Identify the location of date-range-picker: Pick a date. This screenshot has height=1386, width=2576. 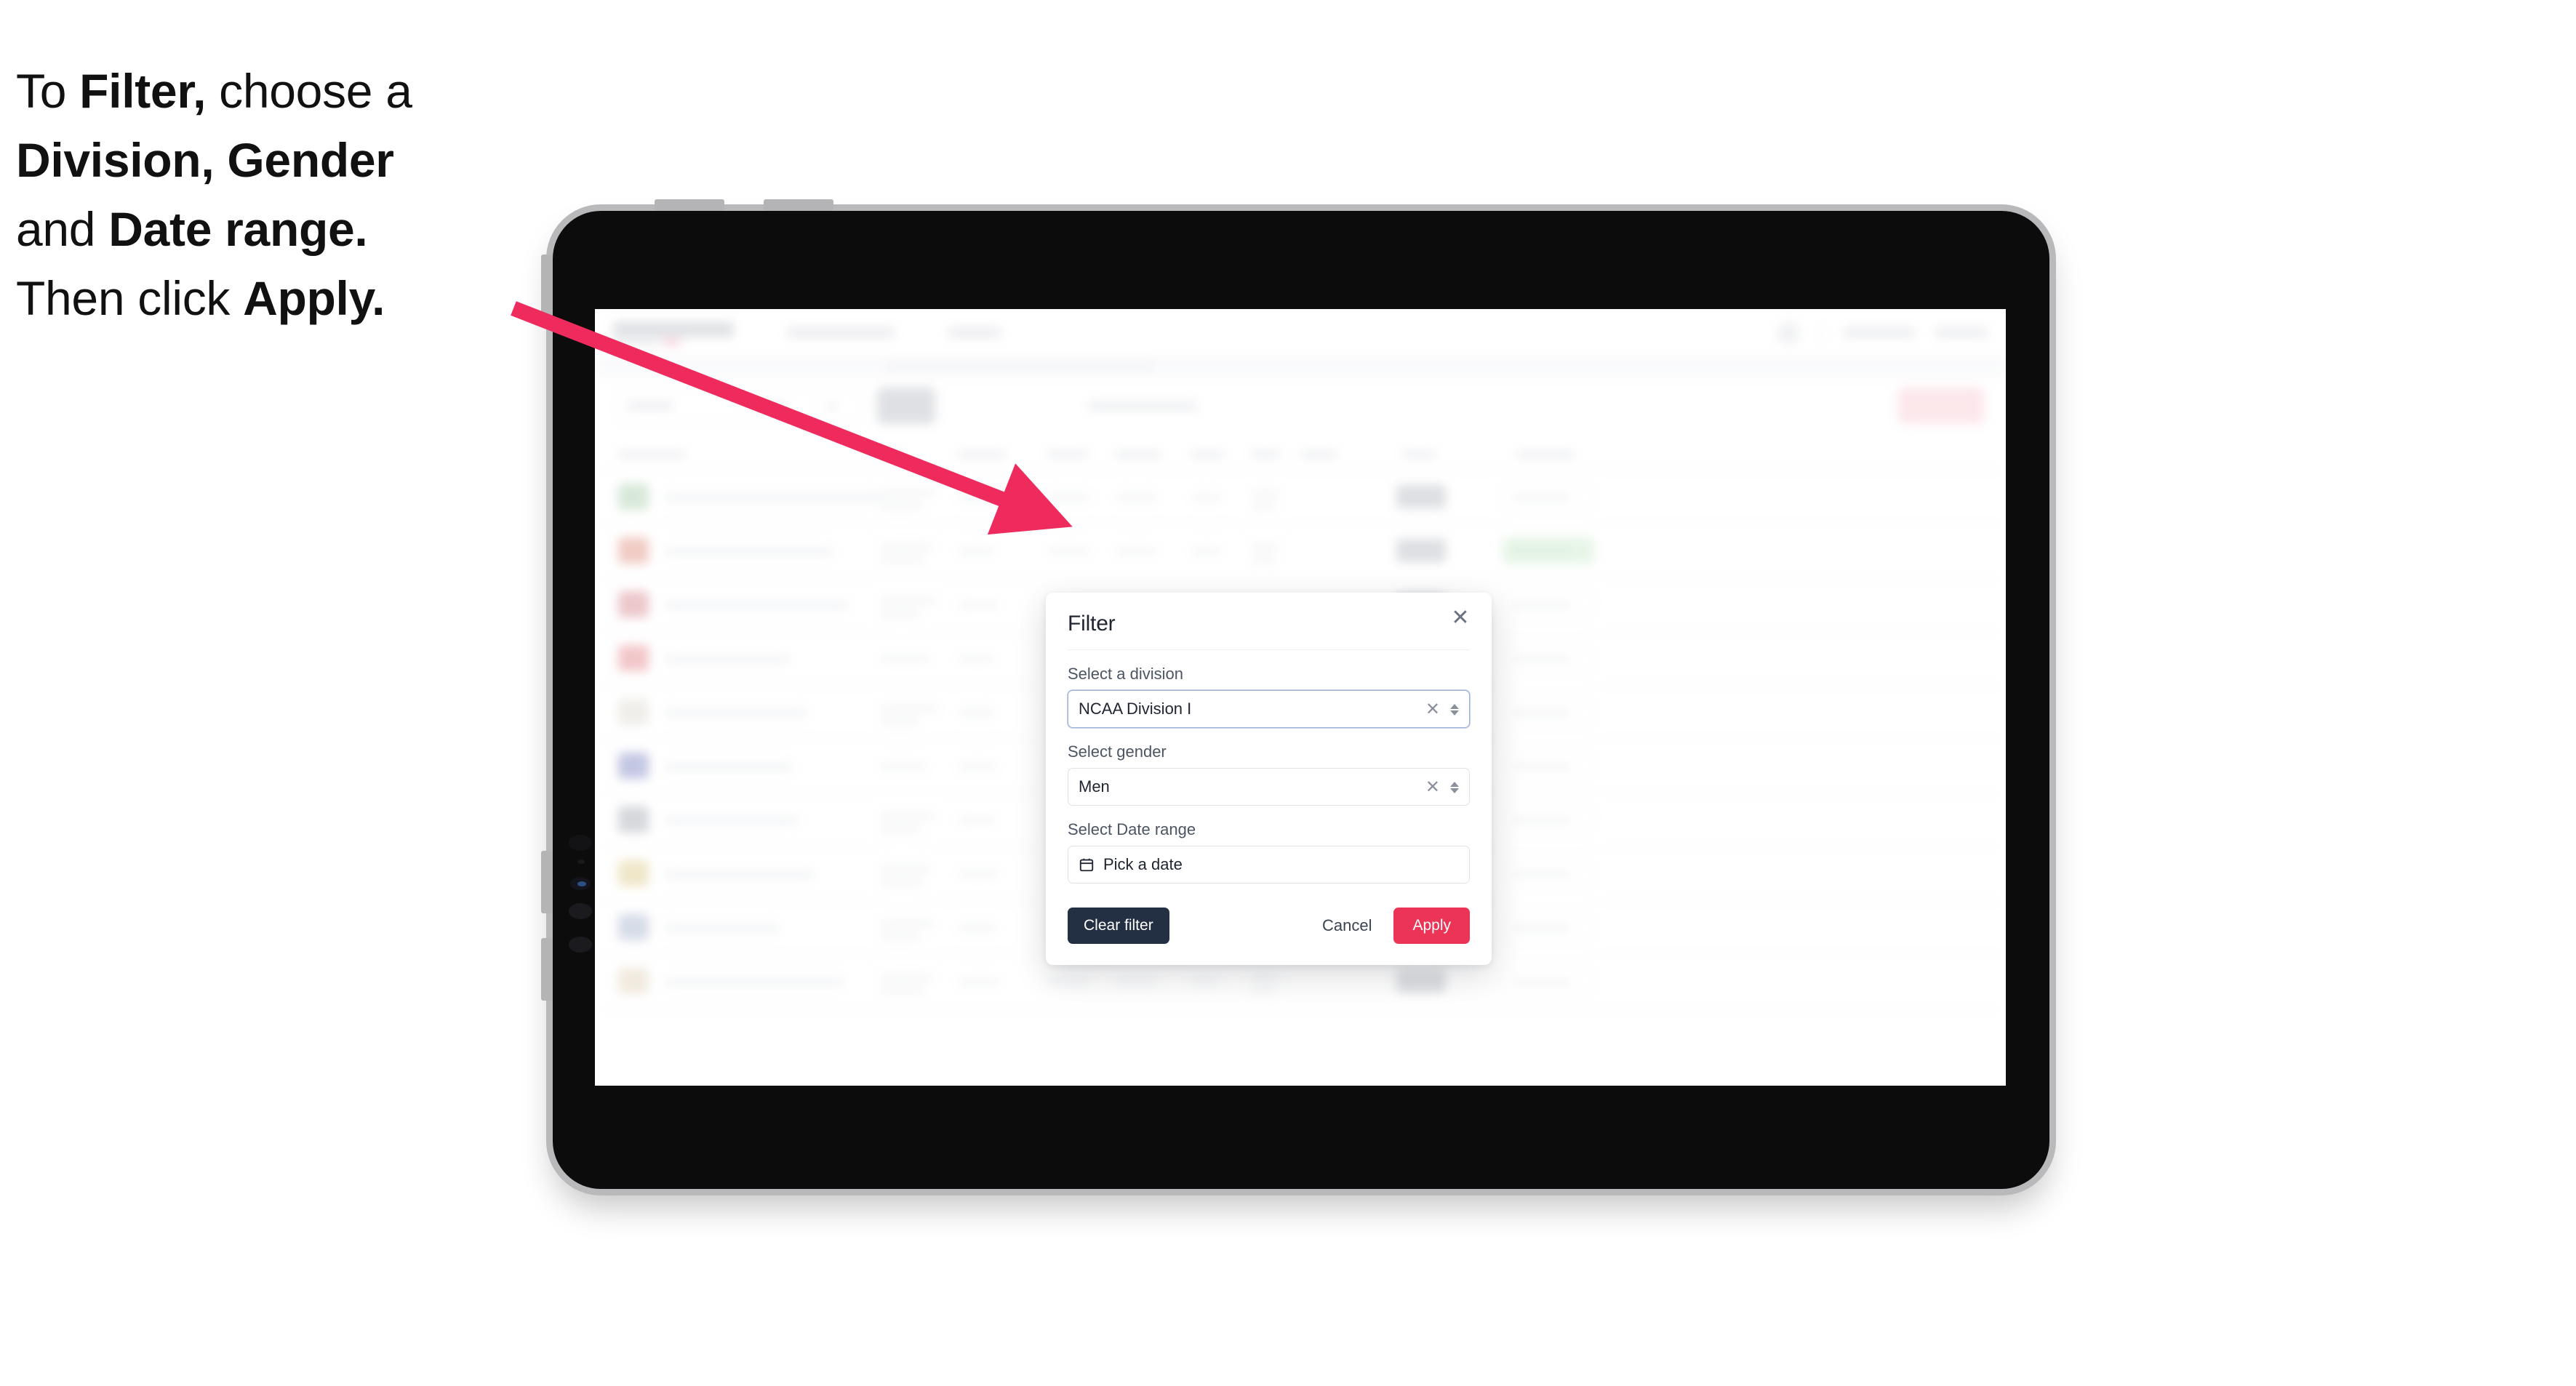
(1269, 865).